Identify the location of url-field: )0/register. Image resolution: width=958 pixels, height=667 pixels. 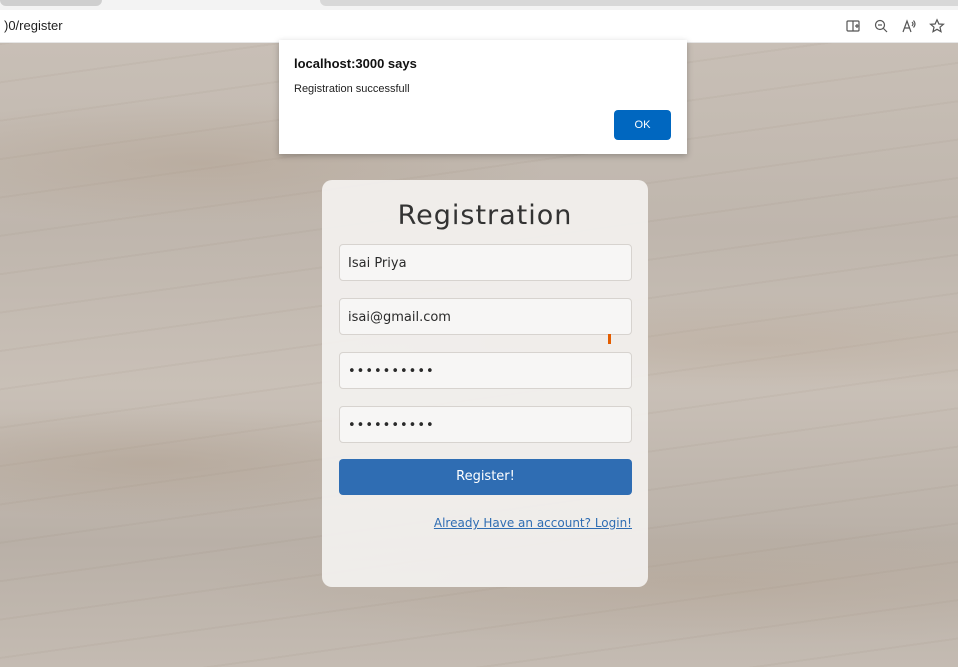
(33, 25).